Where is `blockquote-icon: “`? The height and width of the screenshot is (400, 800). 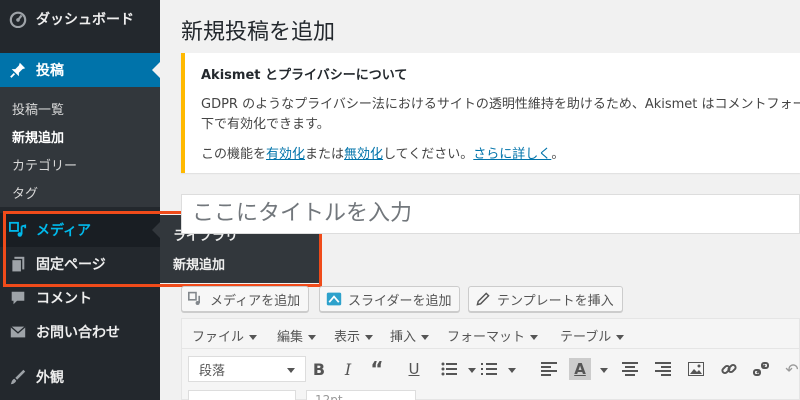
blockquote-icon: “ is located at coordinates (377, 369).